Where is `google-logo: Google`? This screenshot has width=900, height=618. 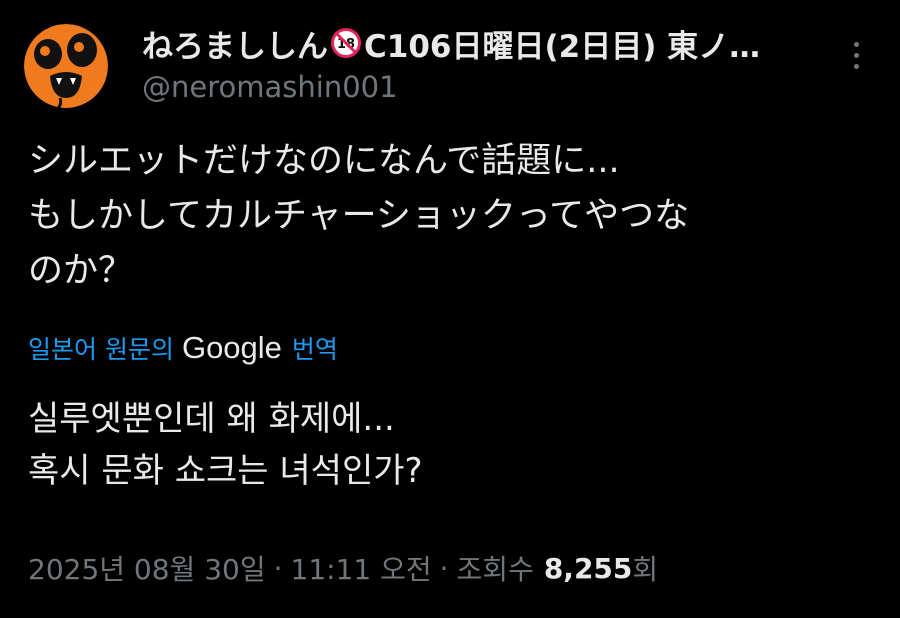 google-logo: Google is located at coordinates (231, 347).